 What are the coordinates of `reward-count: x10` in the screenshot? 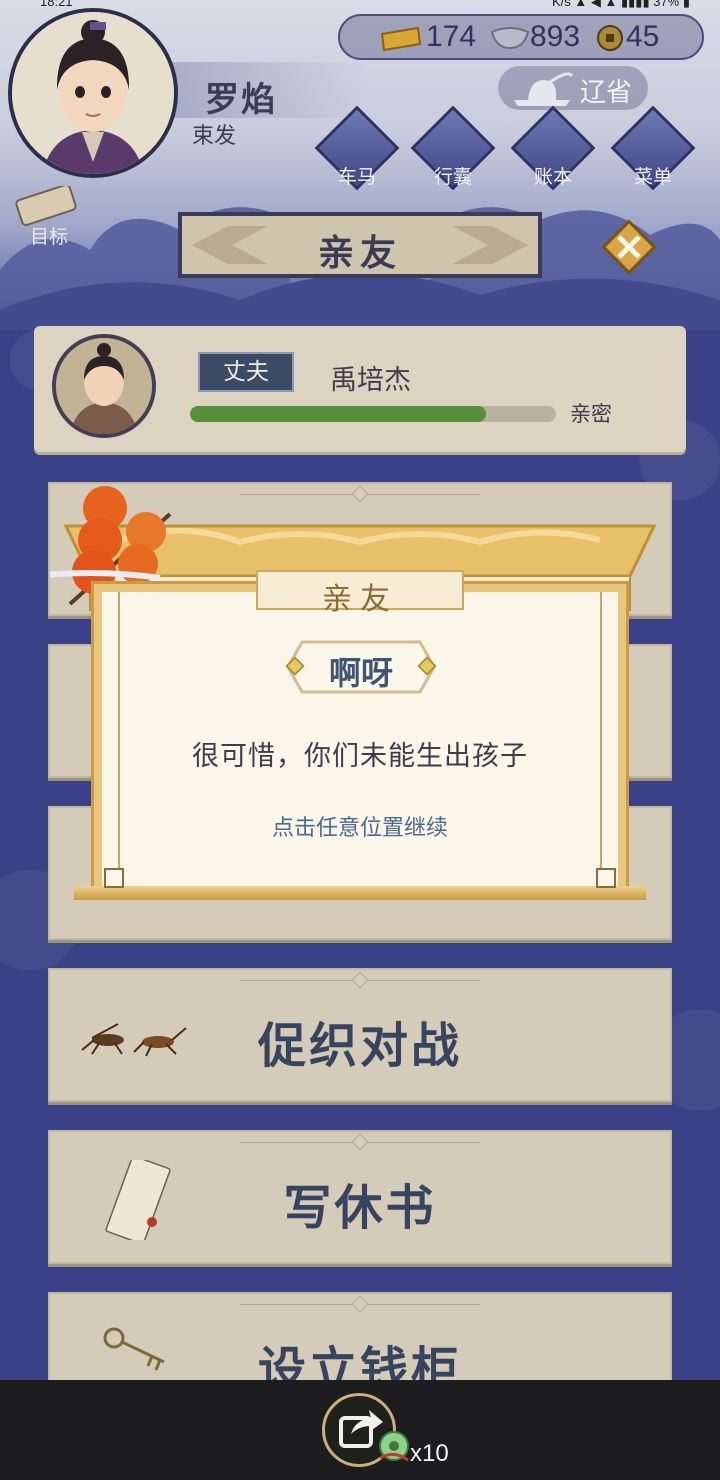 It's located at (429, 1453).